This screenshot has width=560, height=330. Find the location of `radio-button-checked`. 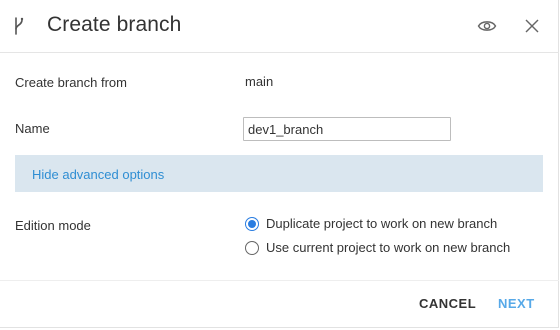

radio-button-checked is located at coordinates (252, 224).